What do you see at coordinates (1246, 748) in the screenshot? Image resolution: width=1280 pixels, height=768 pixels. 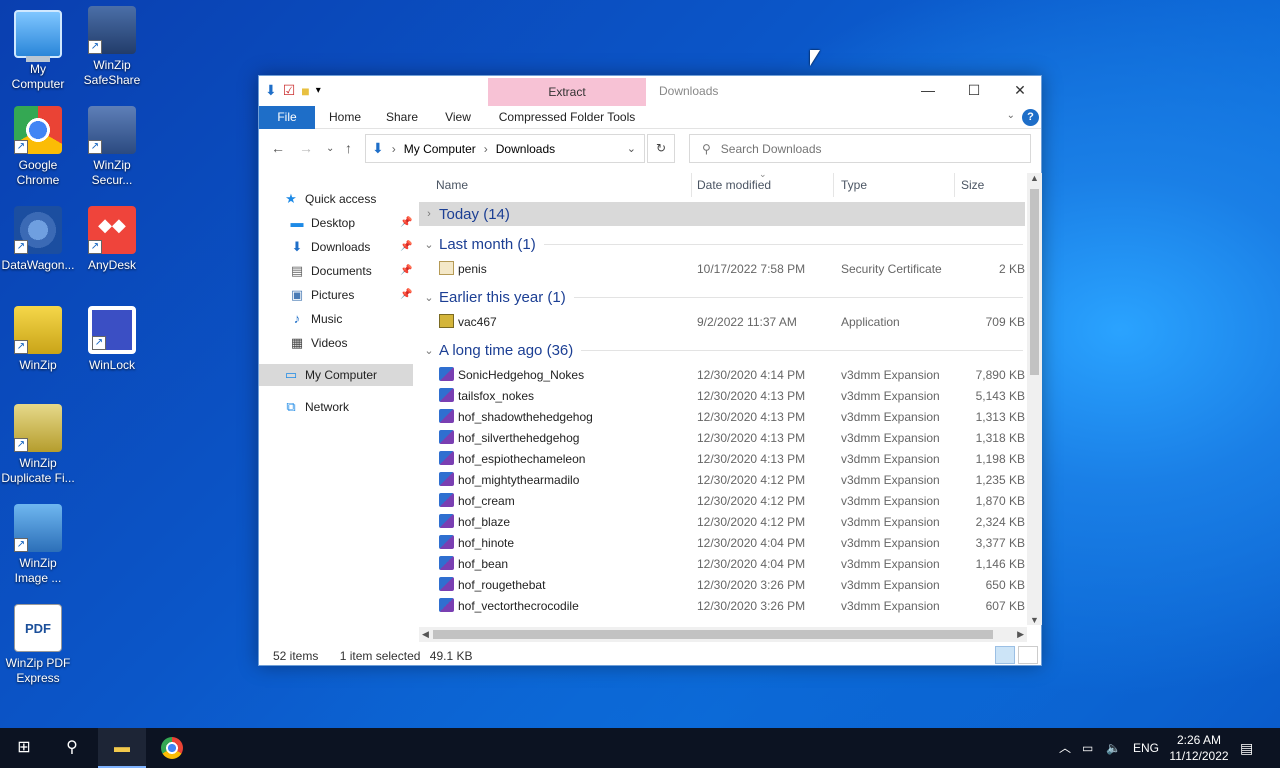 I see `notification-icon: ▤` at bounding box center [1246, 748].